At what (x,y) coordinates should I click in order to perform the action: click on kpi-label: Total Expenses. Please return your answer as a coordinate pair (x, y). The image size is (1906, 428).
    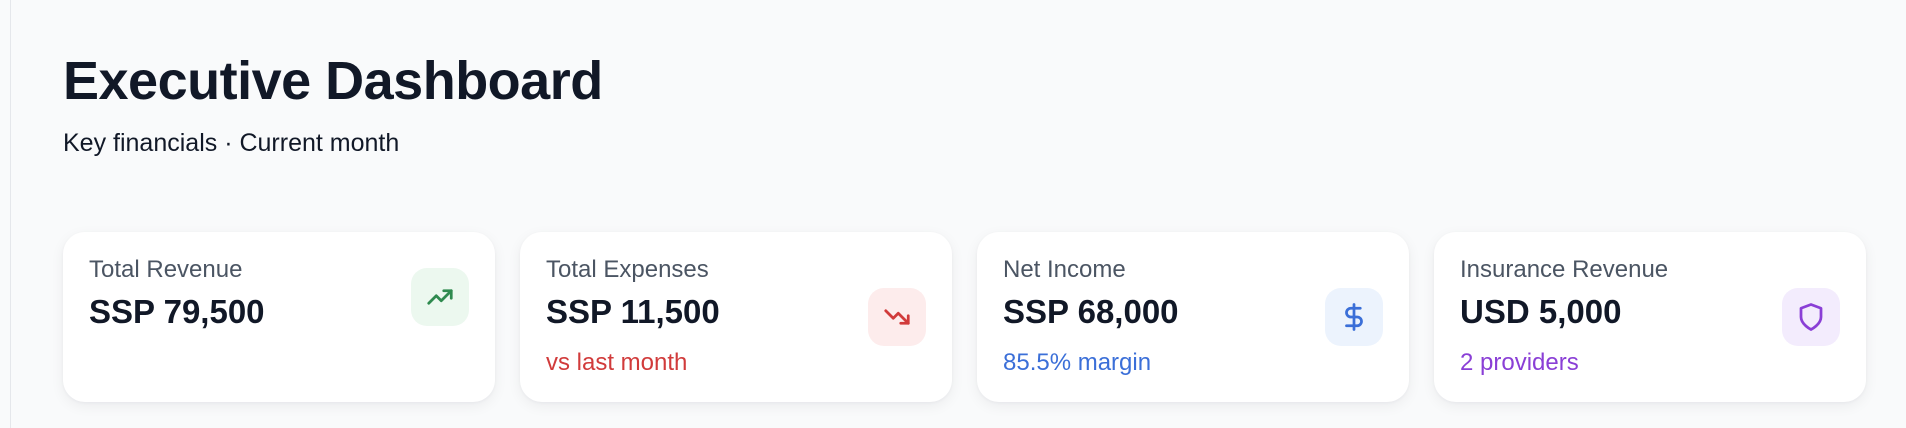
    Looking at the image, I should click on (627, 269).